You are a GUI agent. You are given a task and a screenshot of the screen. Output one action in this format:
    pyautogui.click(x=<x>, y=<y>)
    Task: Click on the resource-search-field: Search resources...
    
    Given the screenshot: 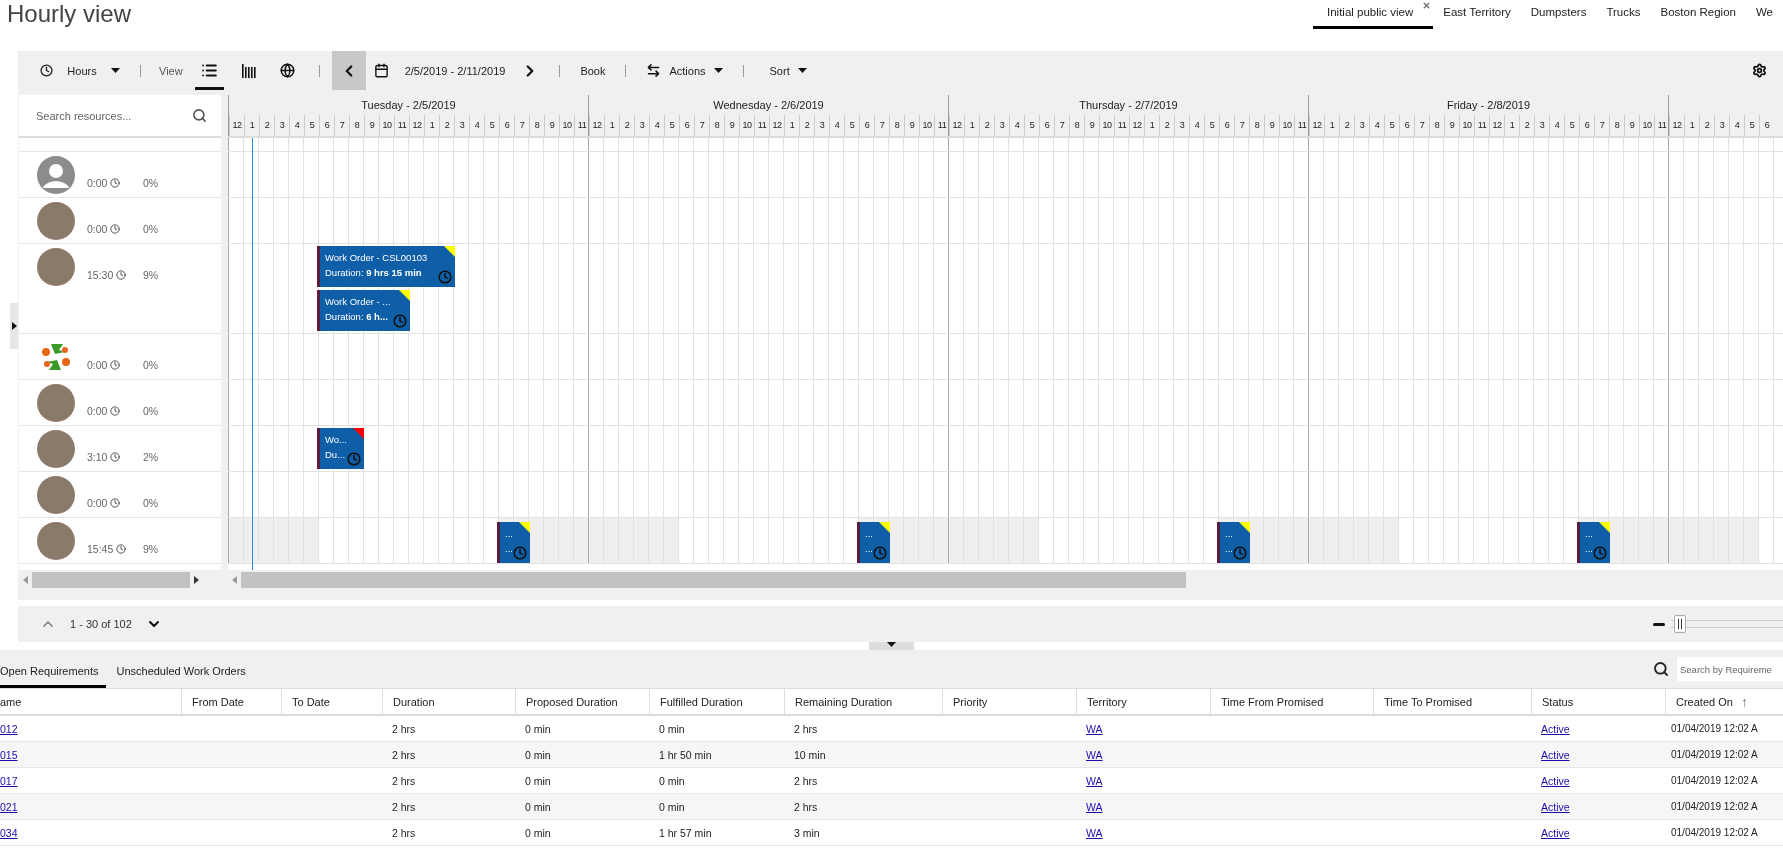 What is the action you would take?
    pyautogui.click(x=104, y=115)
    